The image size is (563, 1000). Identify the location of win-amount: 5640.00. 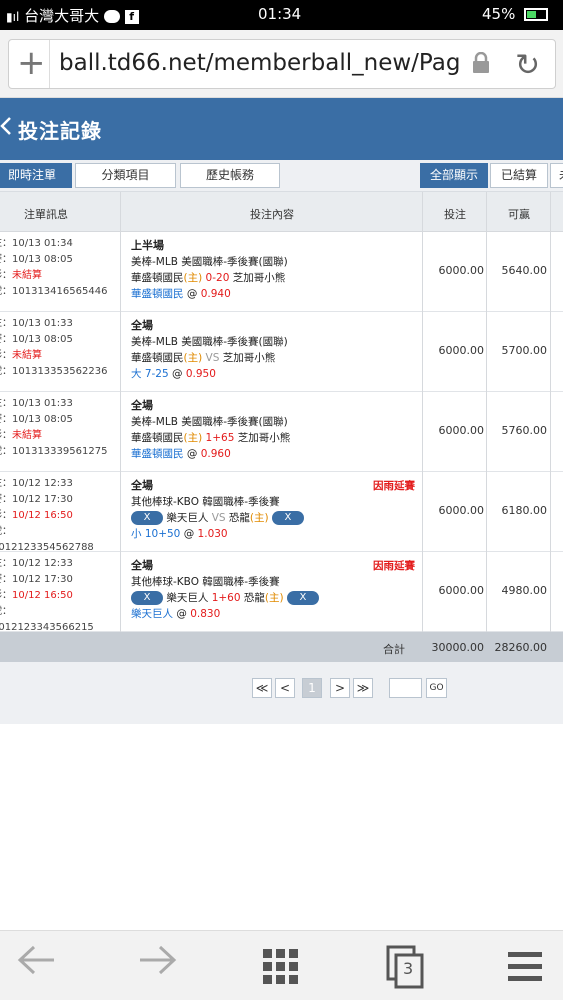
(524, 270).